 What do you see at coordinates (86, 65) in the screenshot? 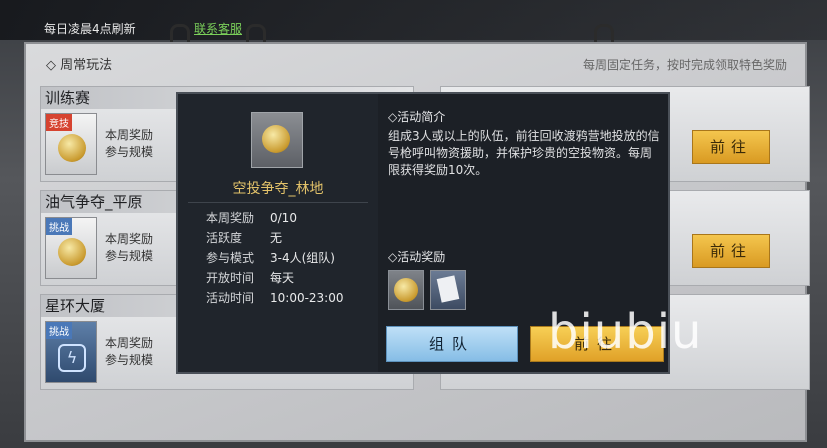
I see `board-title-text: 周常玩法` at bounding box center [86, 65].